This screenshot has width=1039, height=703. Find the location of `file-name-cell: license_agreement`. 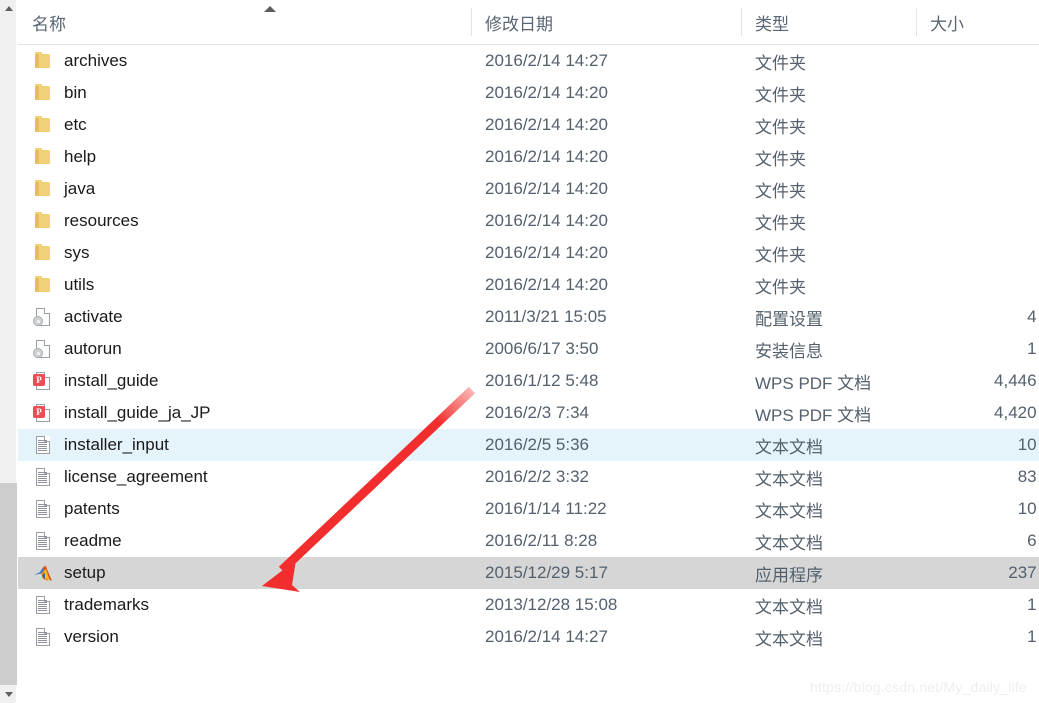

file-name-cell: license_agreement is located at coordinates (244, 477).